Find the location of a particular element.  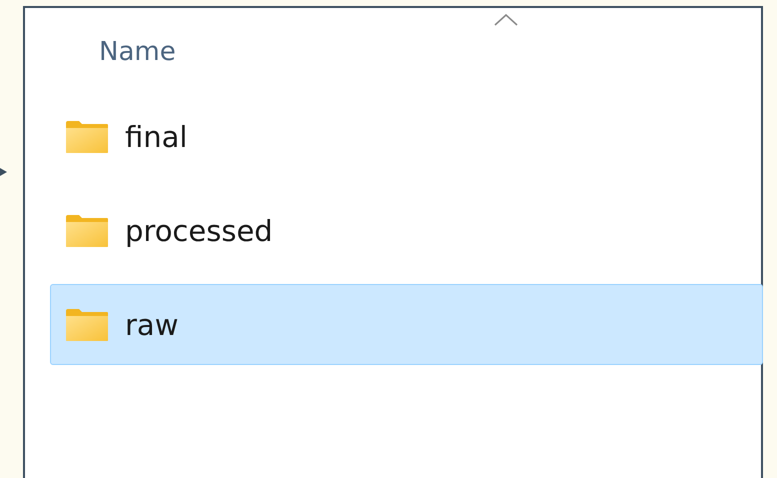

folder-name: raw is located at coordinates (151, 325).